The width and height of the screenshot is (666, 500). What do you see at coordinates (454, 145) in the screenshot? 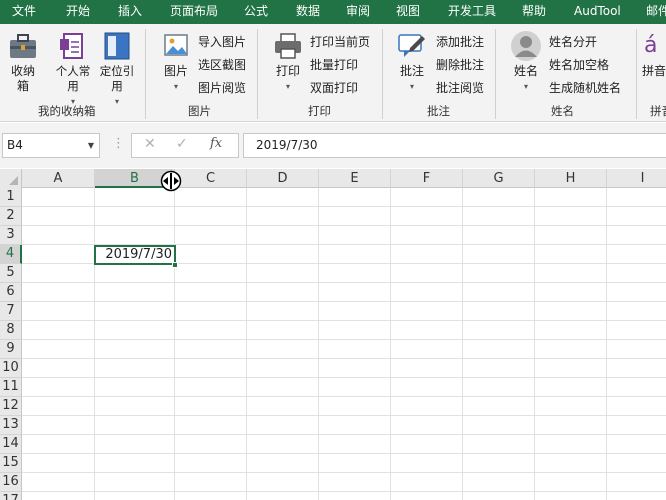
I see `formula-input: 2019/7/30` at bounding box center [454, 145].